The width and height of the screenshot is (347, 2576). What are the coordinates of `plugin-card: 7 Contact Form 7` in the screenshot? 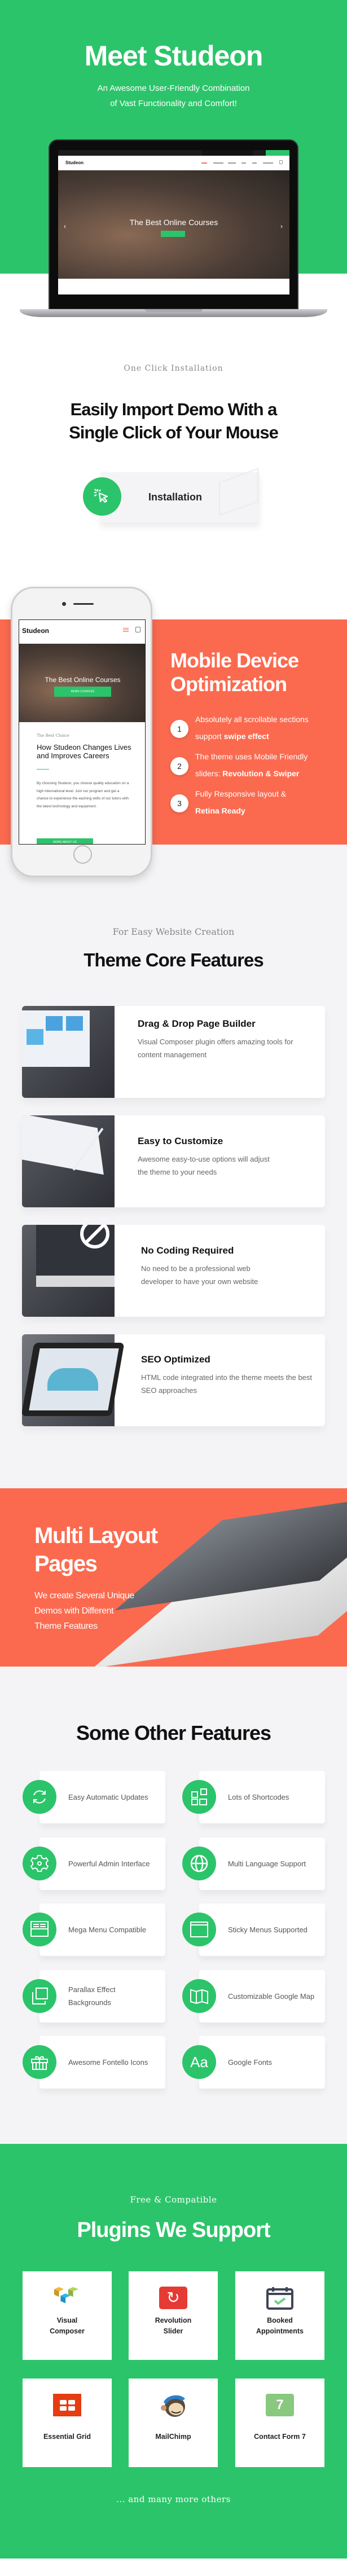 It's located at (279, 2423).